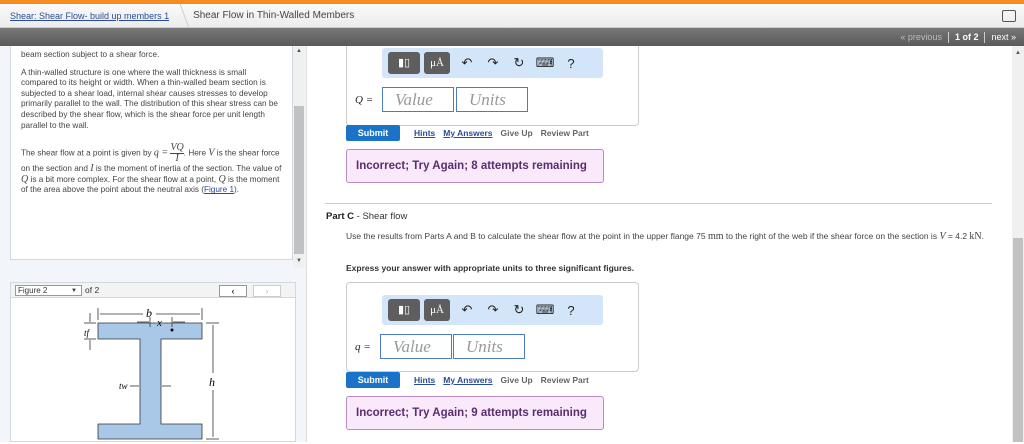 This screenshot has width=1024, height=444. What do you see at coordinates (975, 236) in the screenshot?
I see `unit: kN` at bounding box center [975, 236].